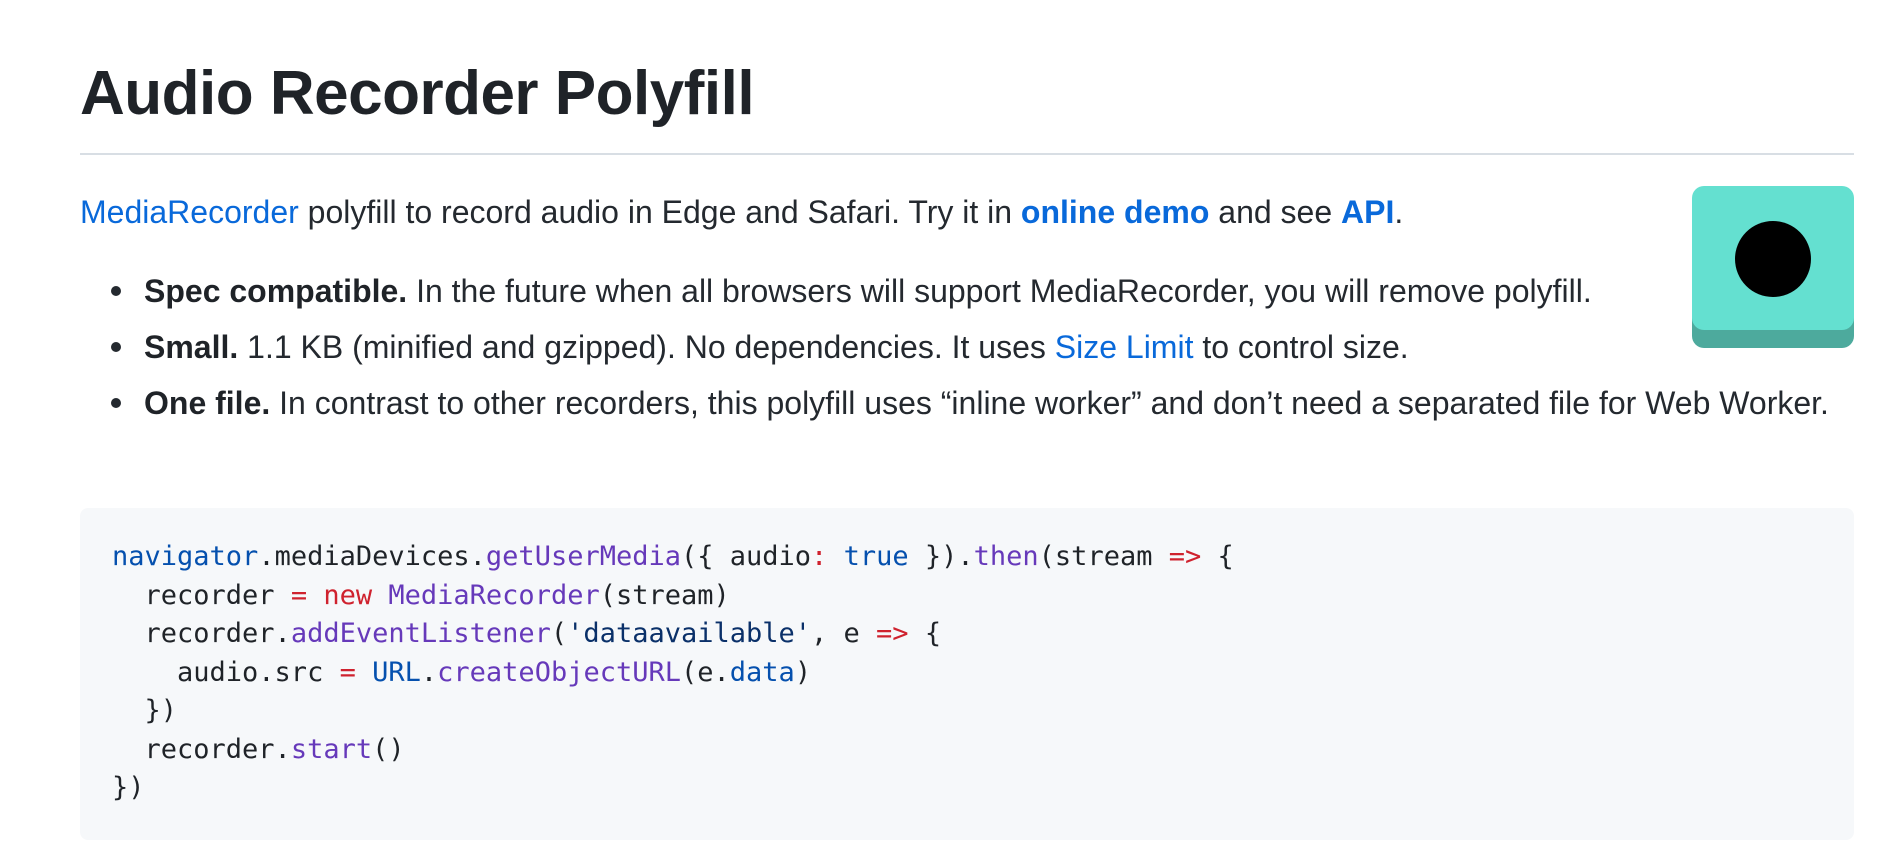  I want to click on code-token: (stream, so click(1103, 556).